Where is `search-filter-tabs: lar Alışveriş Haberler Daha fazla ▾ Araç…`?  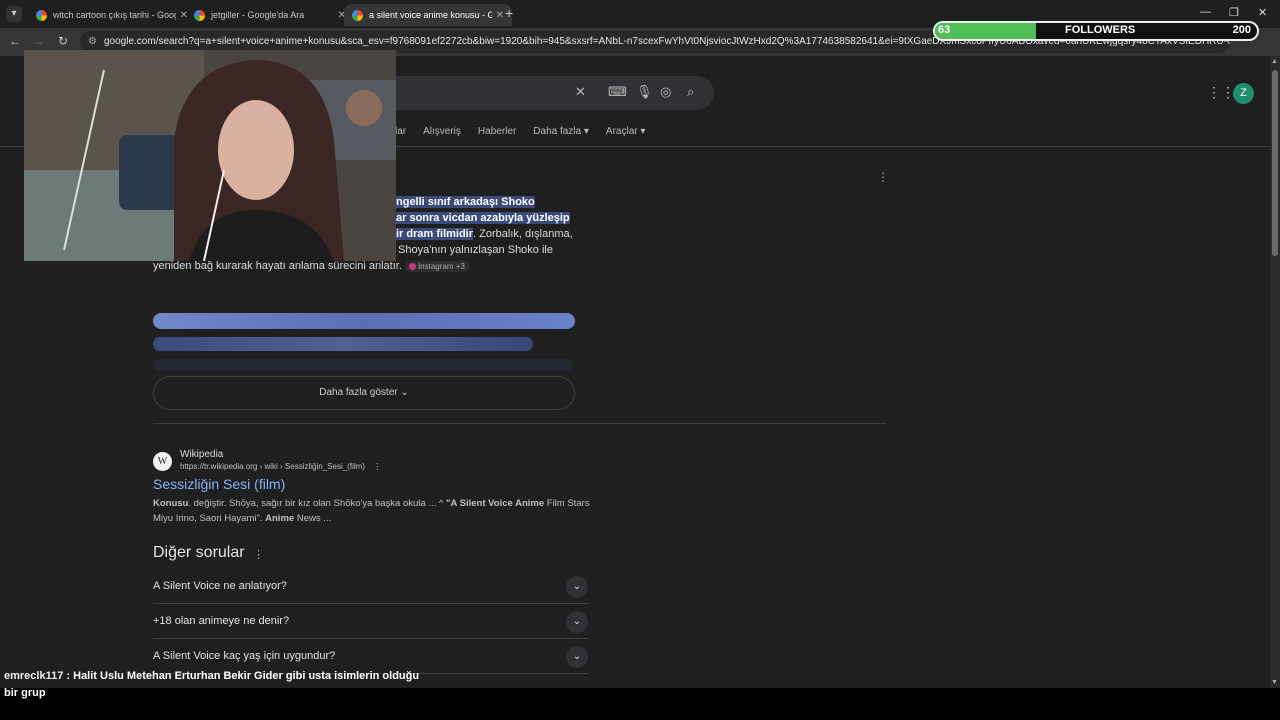 search-filter-tabs: lar Alışveriş Haberler Daha fazla ▾ Araç… is located at coordinates (520, 131).